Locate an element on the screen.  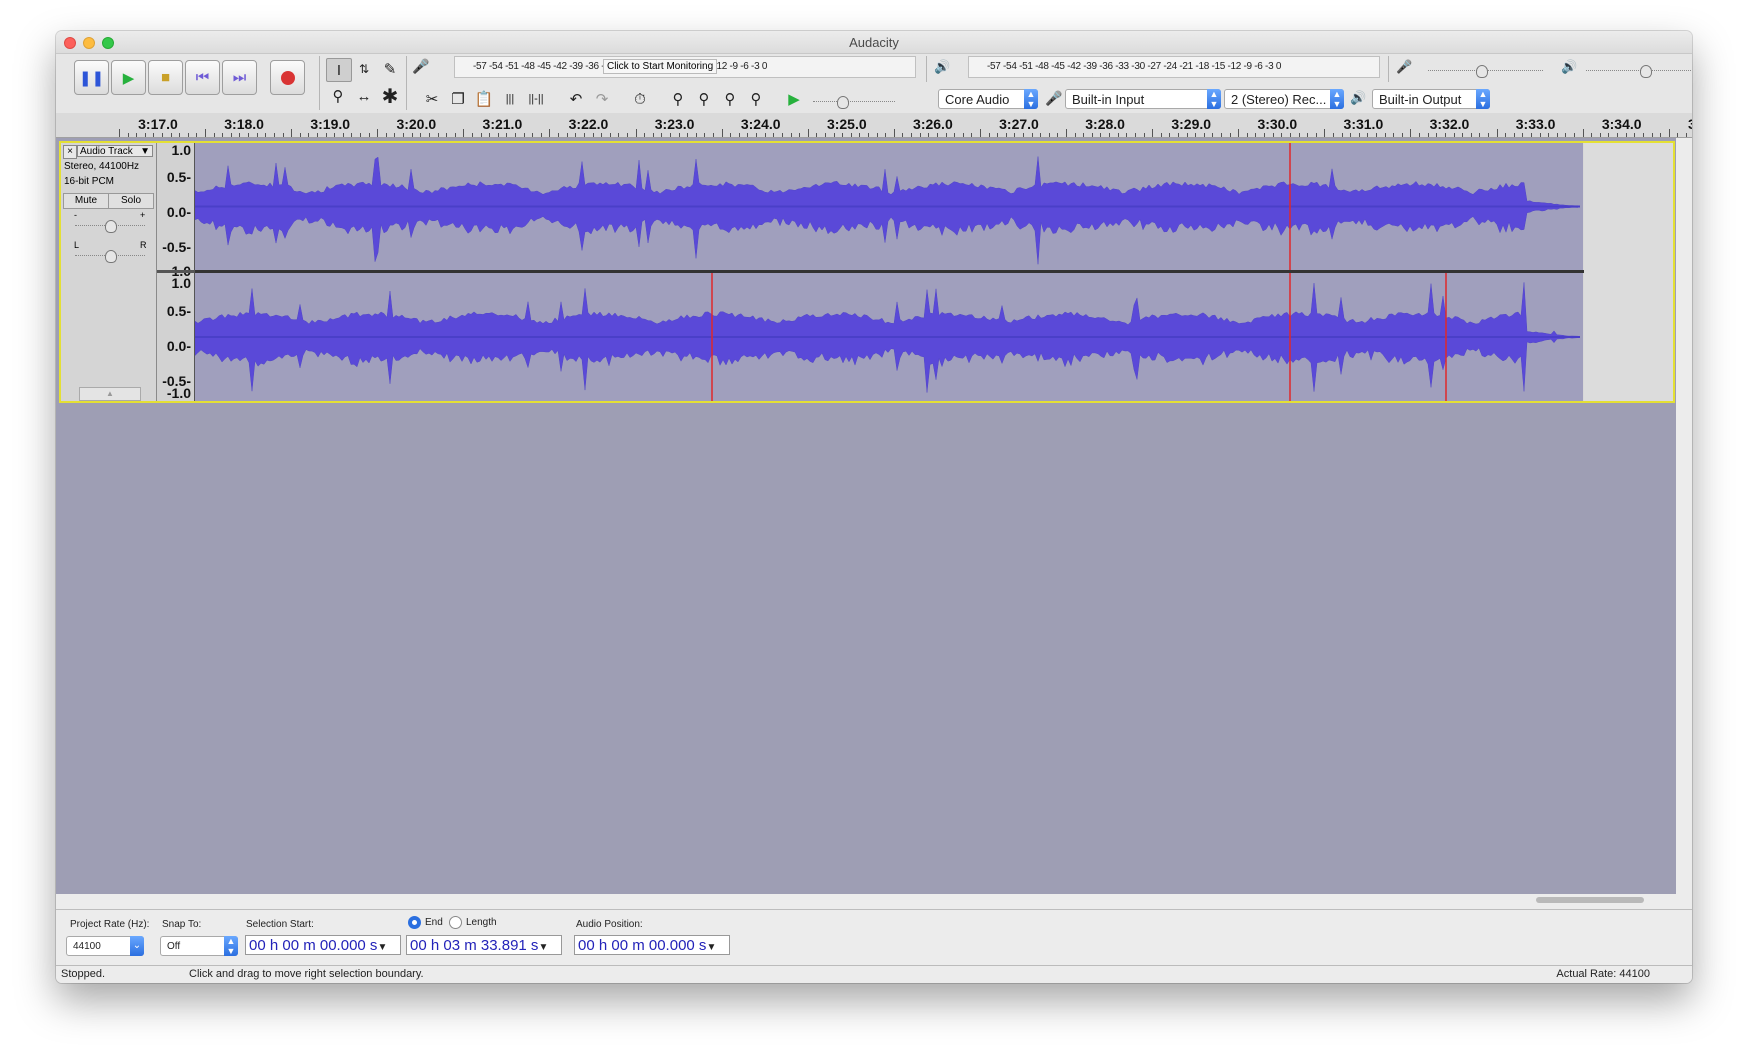
play-button: ▶ is located at coordinates (128, 77).